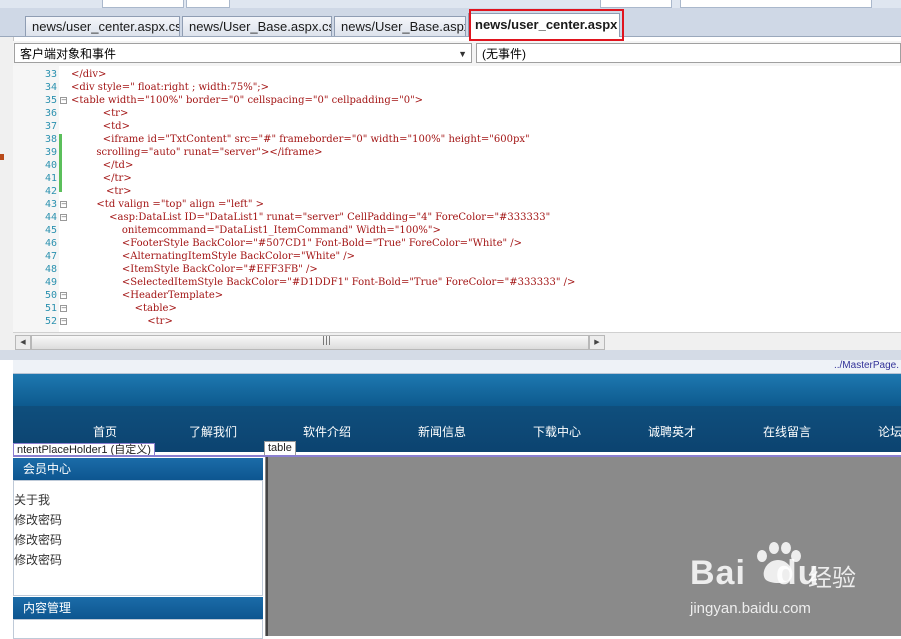 The height and width of the screenshot is (639, 901). What do you see at coordinates (457, 295) in the screenshot?
I see `code-line: 50− <HeaderTemplate>` at bounding box center [457, 295].